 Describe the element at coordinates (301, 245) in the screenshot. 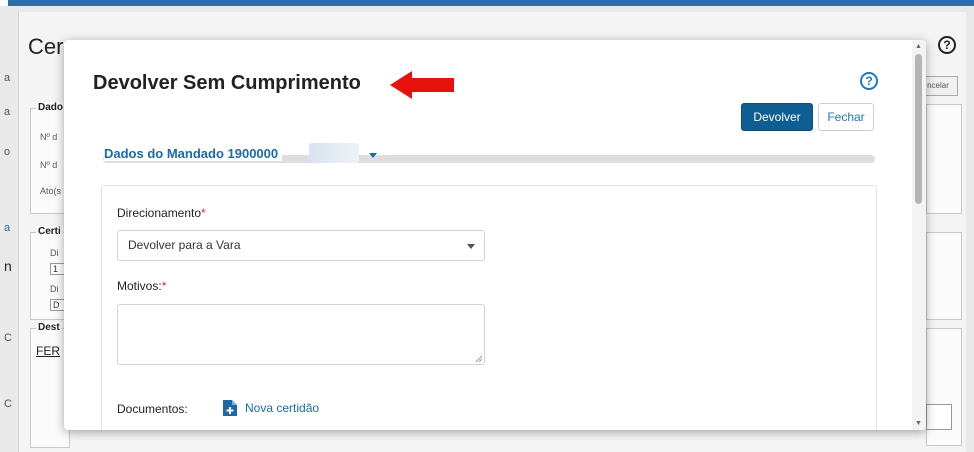

I see `direcionamento-select: Devolver para a Vara` at that location.